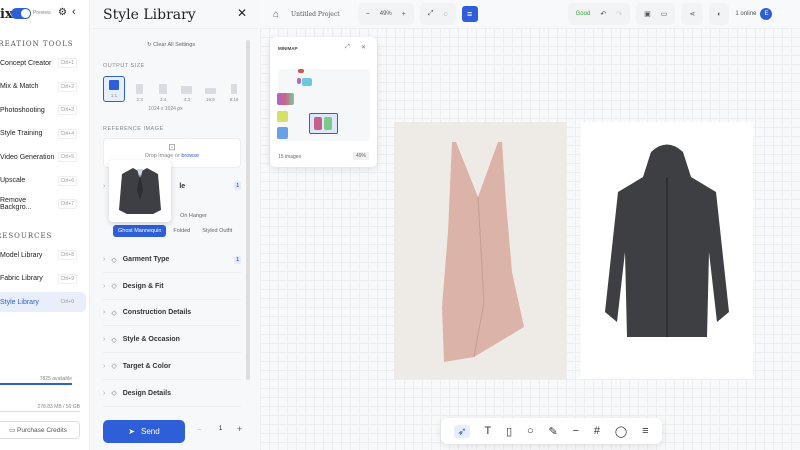 The height and width of the screenshot is (450, 800). What do you see at coordinates (190, 156) in the screenshot?
I see `browse-link: browse` at bounding box center [190, 156].